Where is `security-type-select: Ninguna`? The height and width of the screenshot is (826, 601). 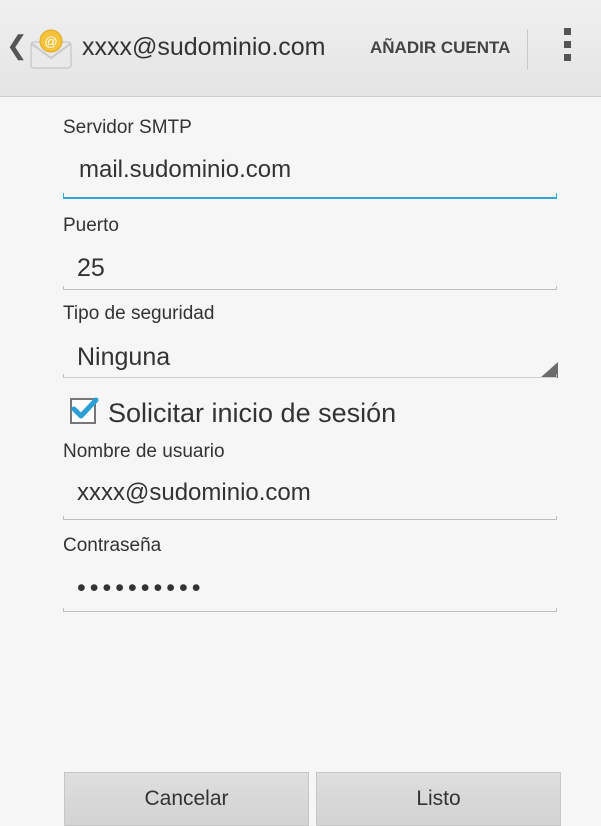 security-type-select: Ninguna is located at coordinates (123, 357).